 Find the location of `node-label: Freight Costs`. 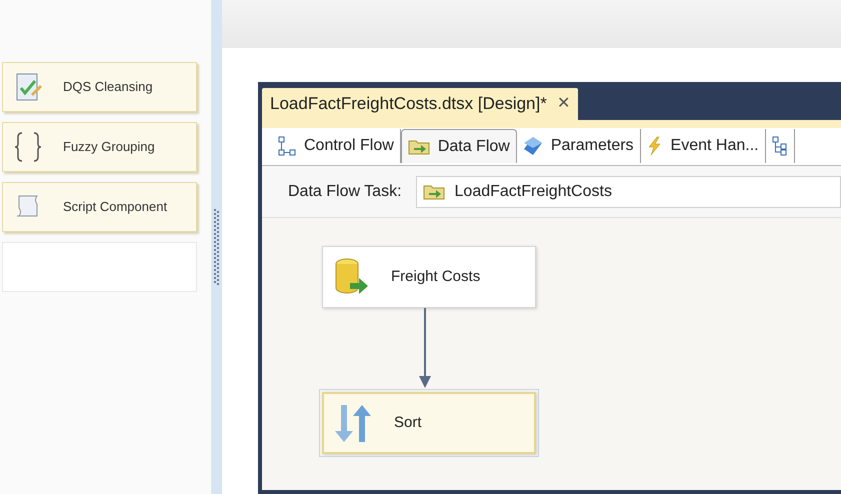

node-label: Freight Costs is located at coordinates (435, 276).